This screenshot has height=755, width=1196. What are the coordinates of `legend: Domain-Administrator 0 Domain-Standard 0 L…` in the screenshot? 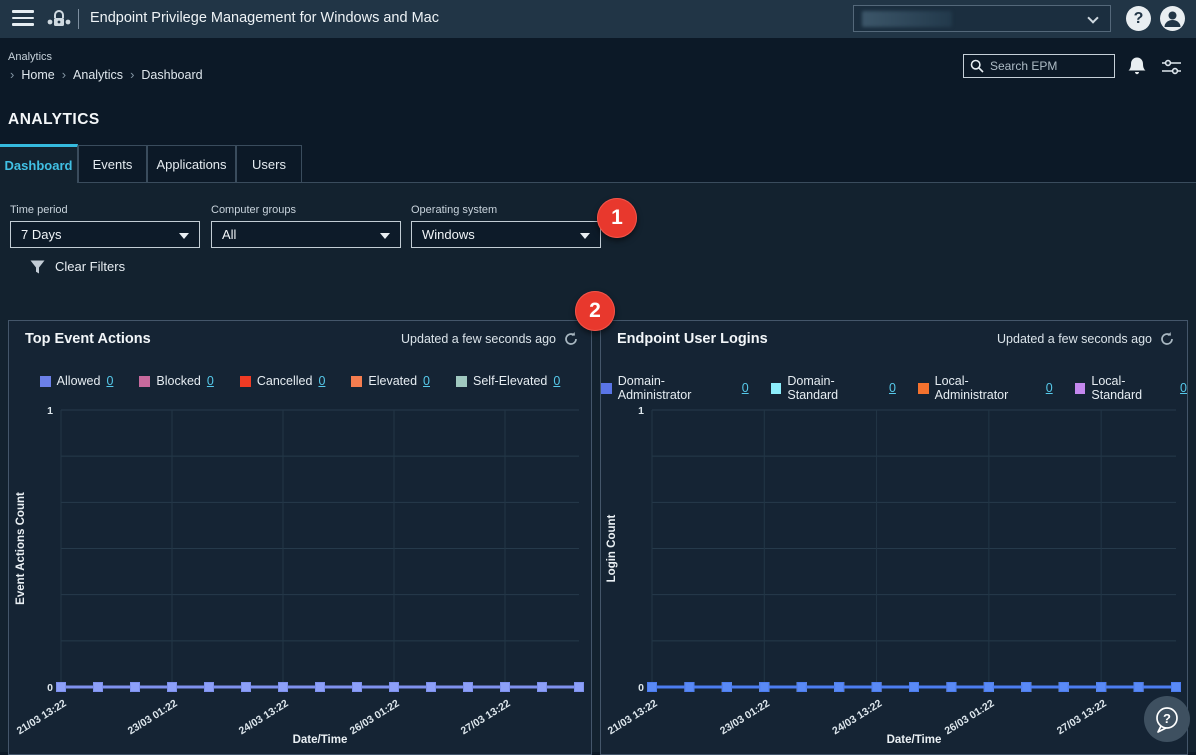 It's located at (894, 388).